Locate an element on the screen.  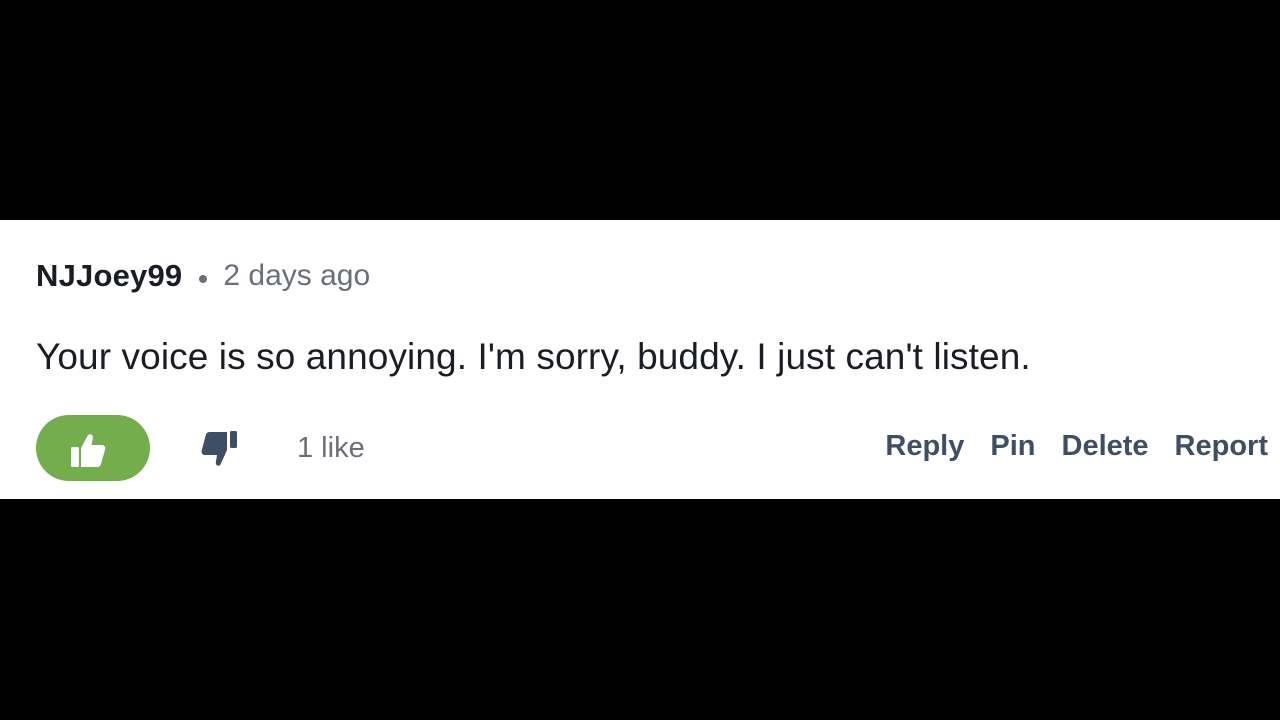
report-button: Report is located at coordinates (1221, 446).